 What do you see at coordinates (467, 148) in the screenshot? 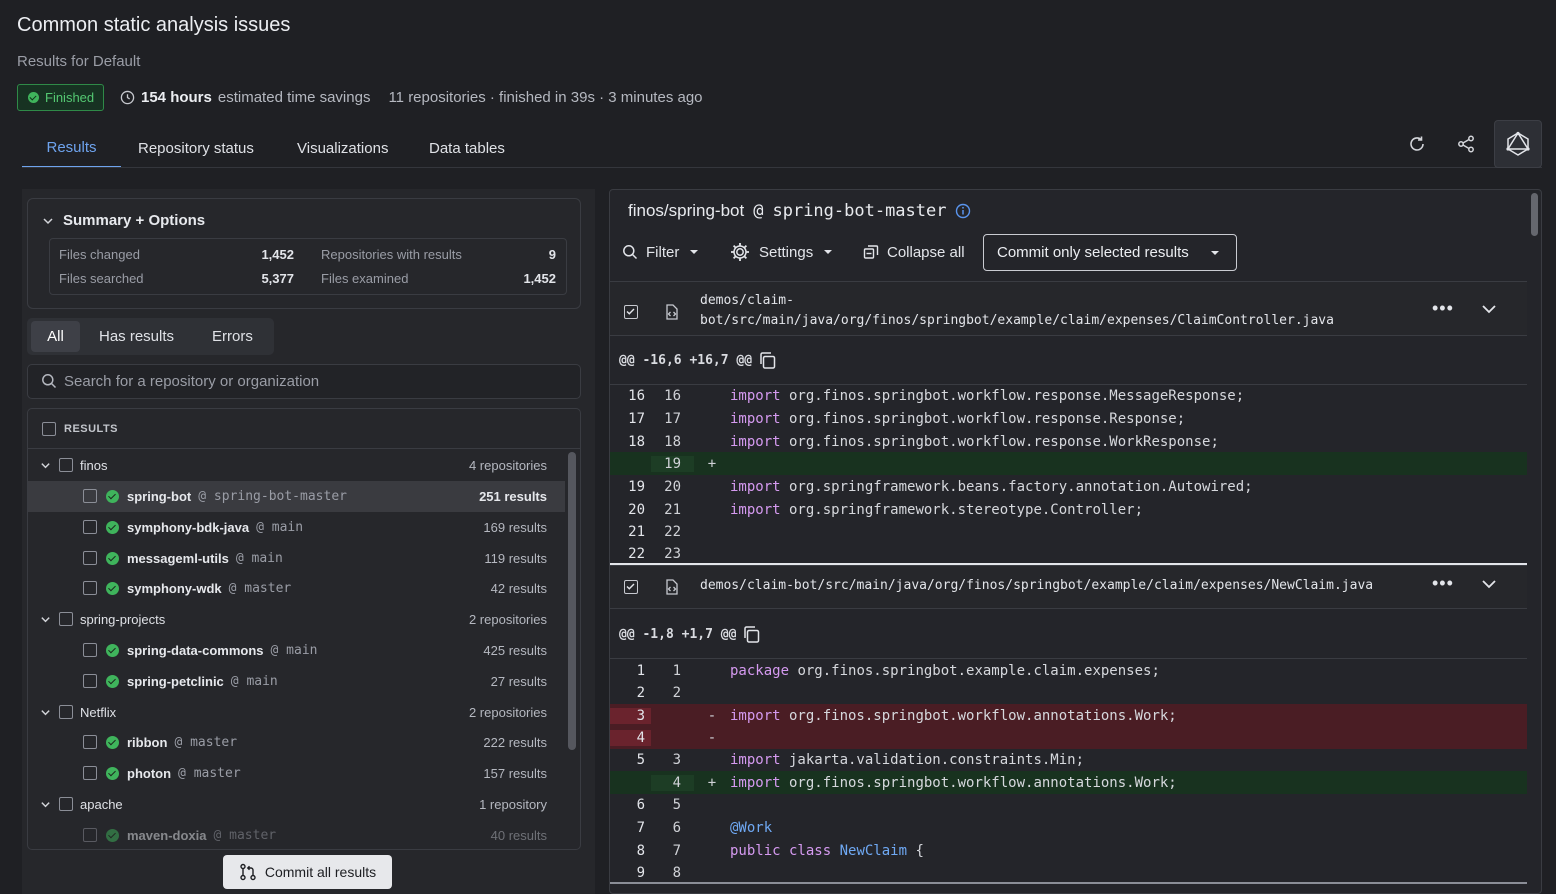
I see `tab-data-tables: Data tables` at bounding box center [467, 148].